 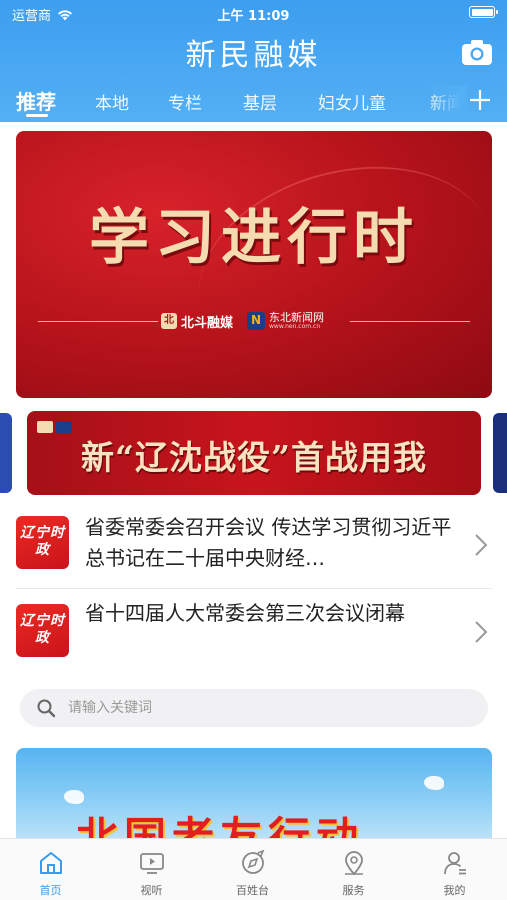 I want to click on status-bar: 运营商 上午 11:09, so click(x=253, y=14).